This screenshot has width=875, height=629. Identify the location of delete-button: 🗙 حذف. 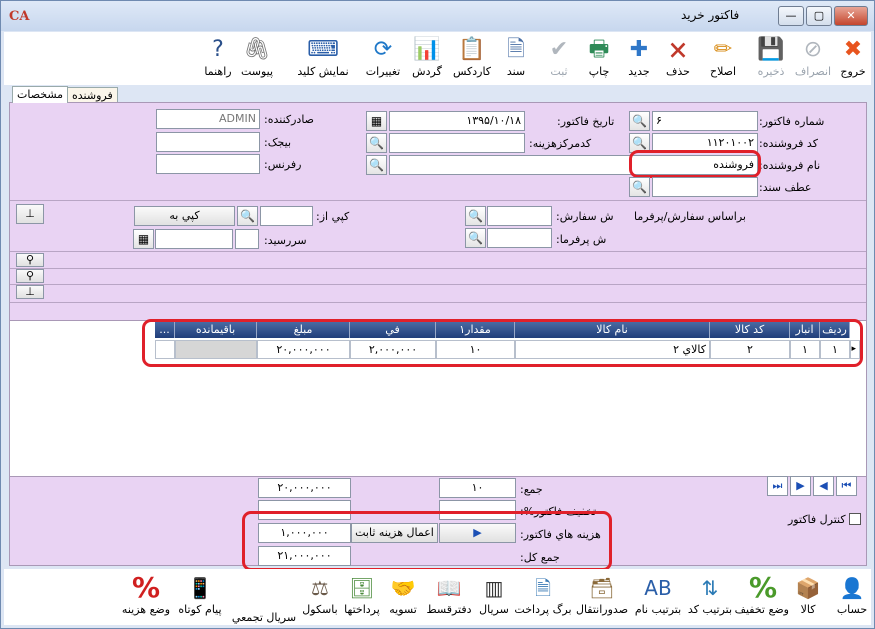
(678, 58).